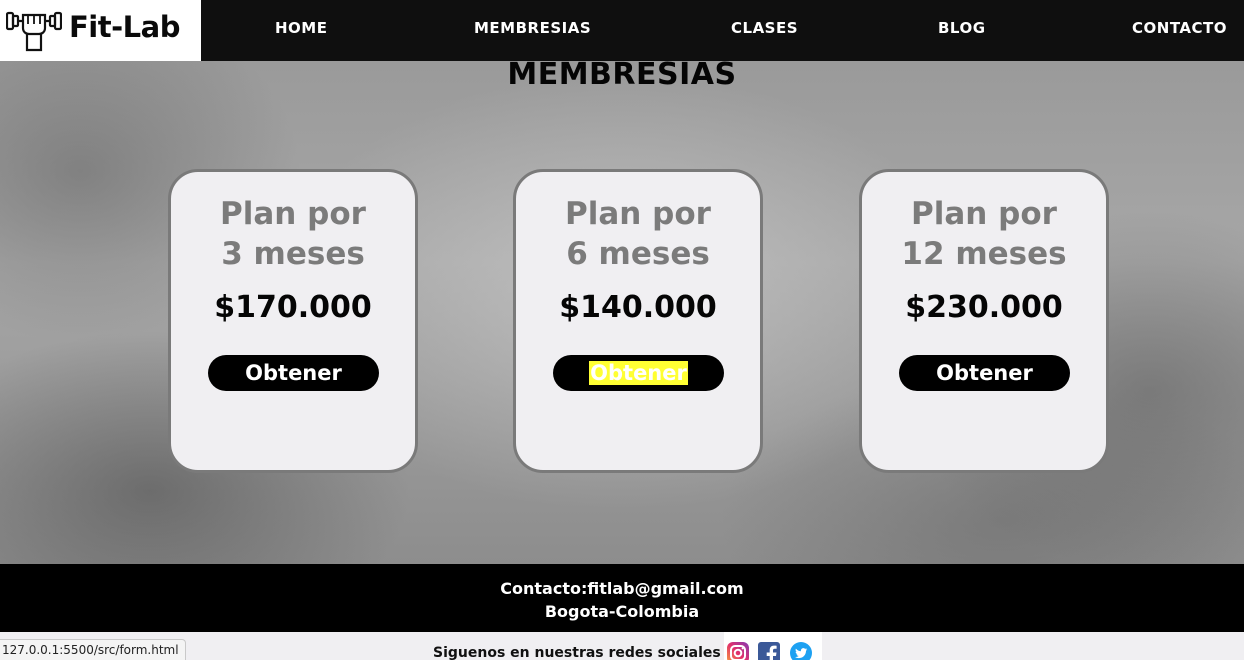 This screenshot has width=1244, height=660. I want to click on logo: Fit-Lab, so click(100, 30).